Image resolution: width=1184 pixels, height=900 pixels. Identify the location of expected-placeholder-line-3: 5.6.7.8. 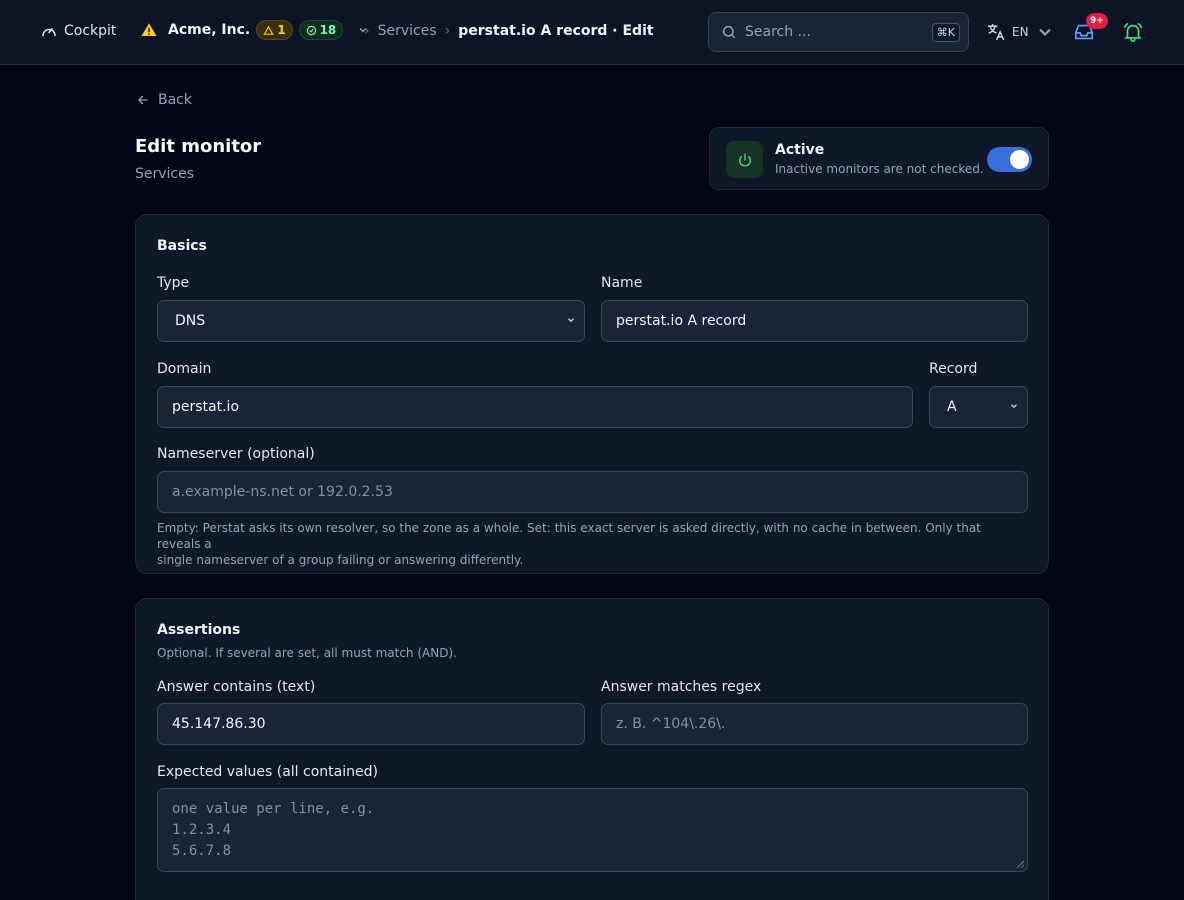
(202, 851).